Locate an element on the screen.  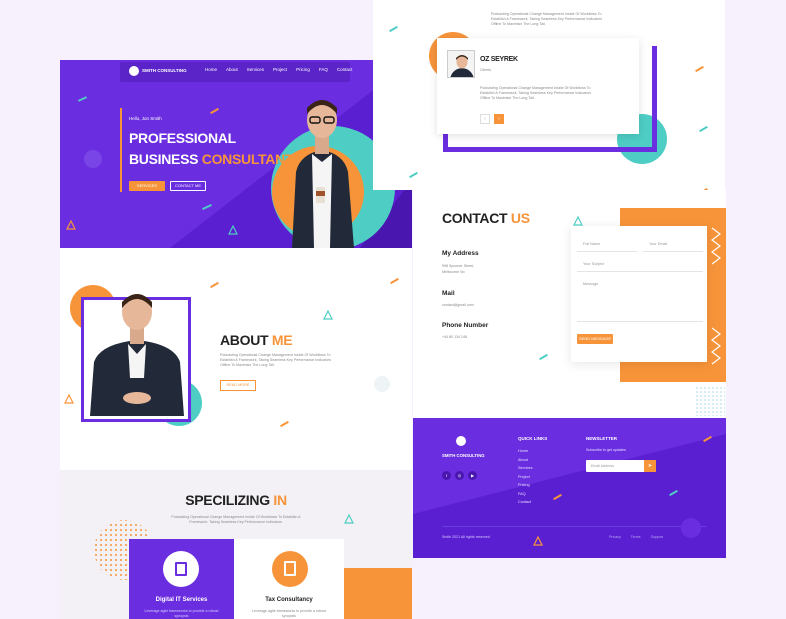
about-title: ABOUT ME is located at coordinates (256, 340).